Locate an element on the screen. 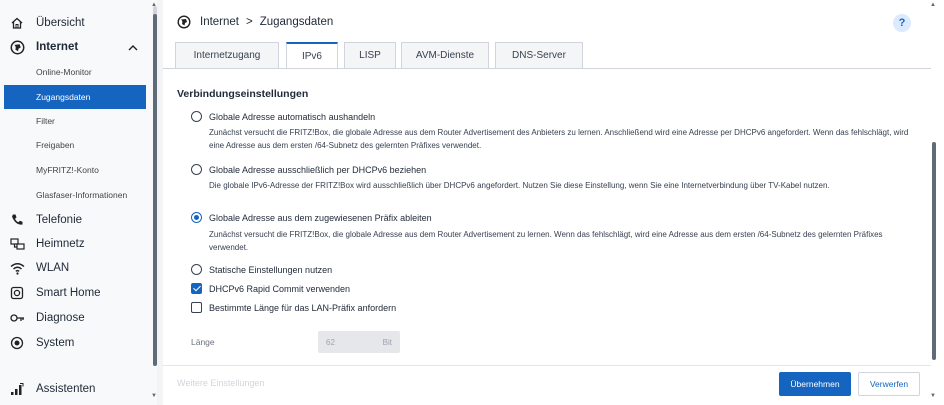  option-auto-negotiate: Globale Adresse automatisch aushandeln is located at coordinates (283, 116).